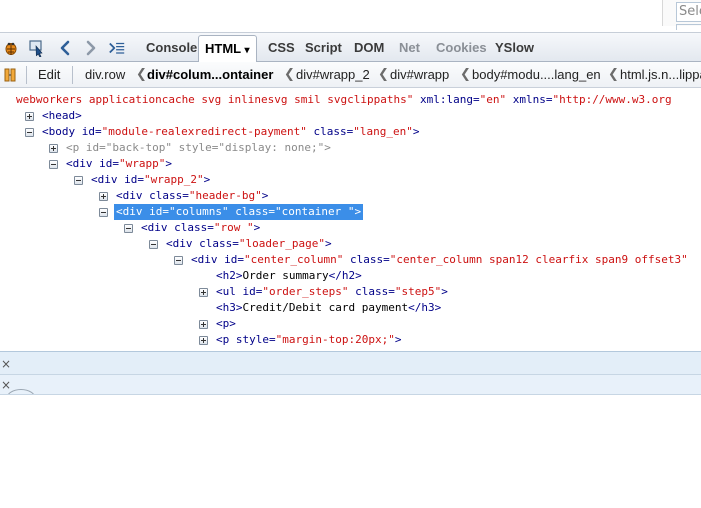  Describe the element at coordinates (688, 12) in the screenshot. I see `page-select-box: Sele` at that location.